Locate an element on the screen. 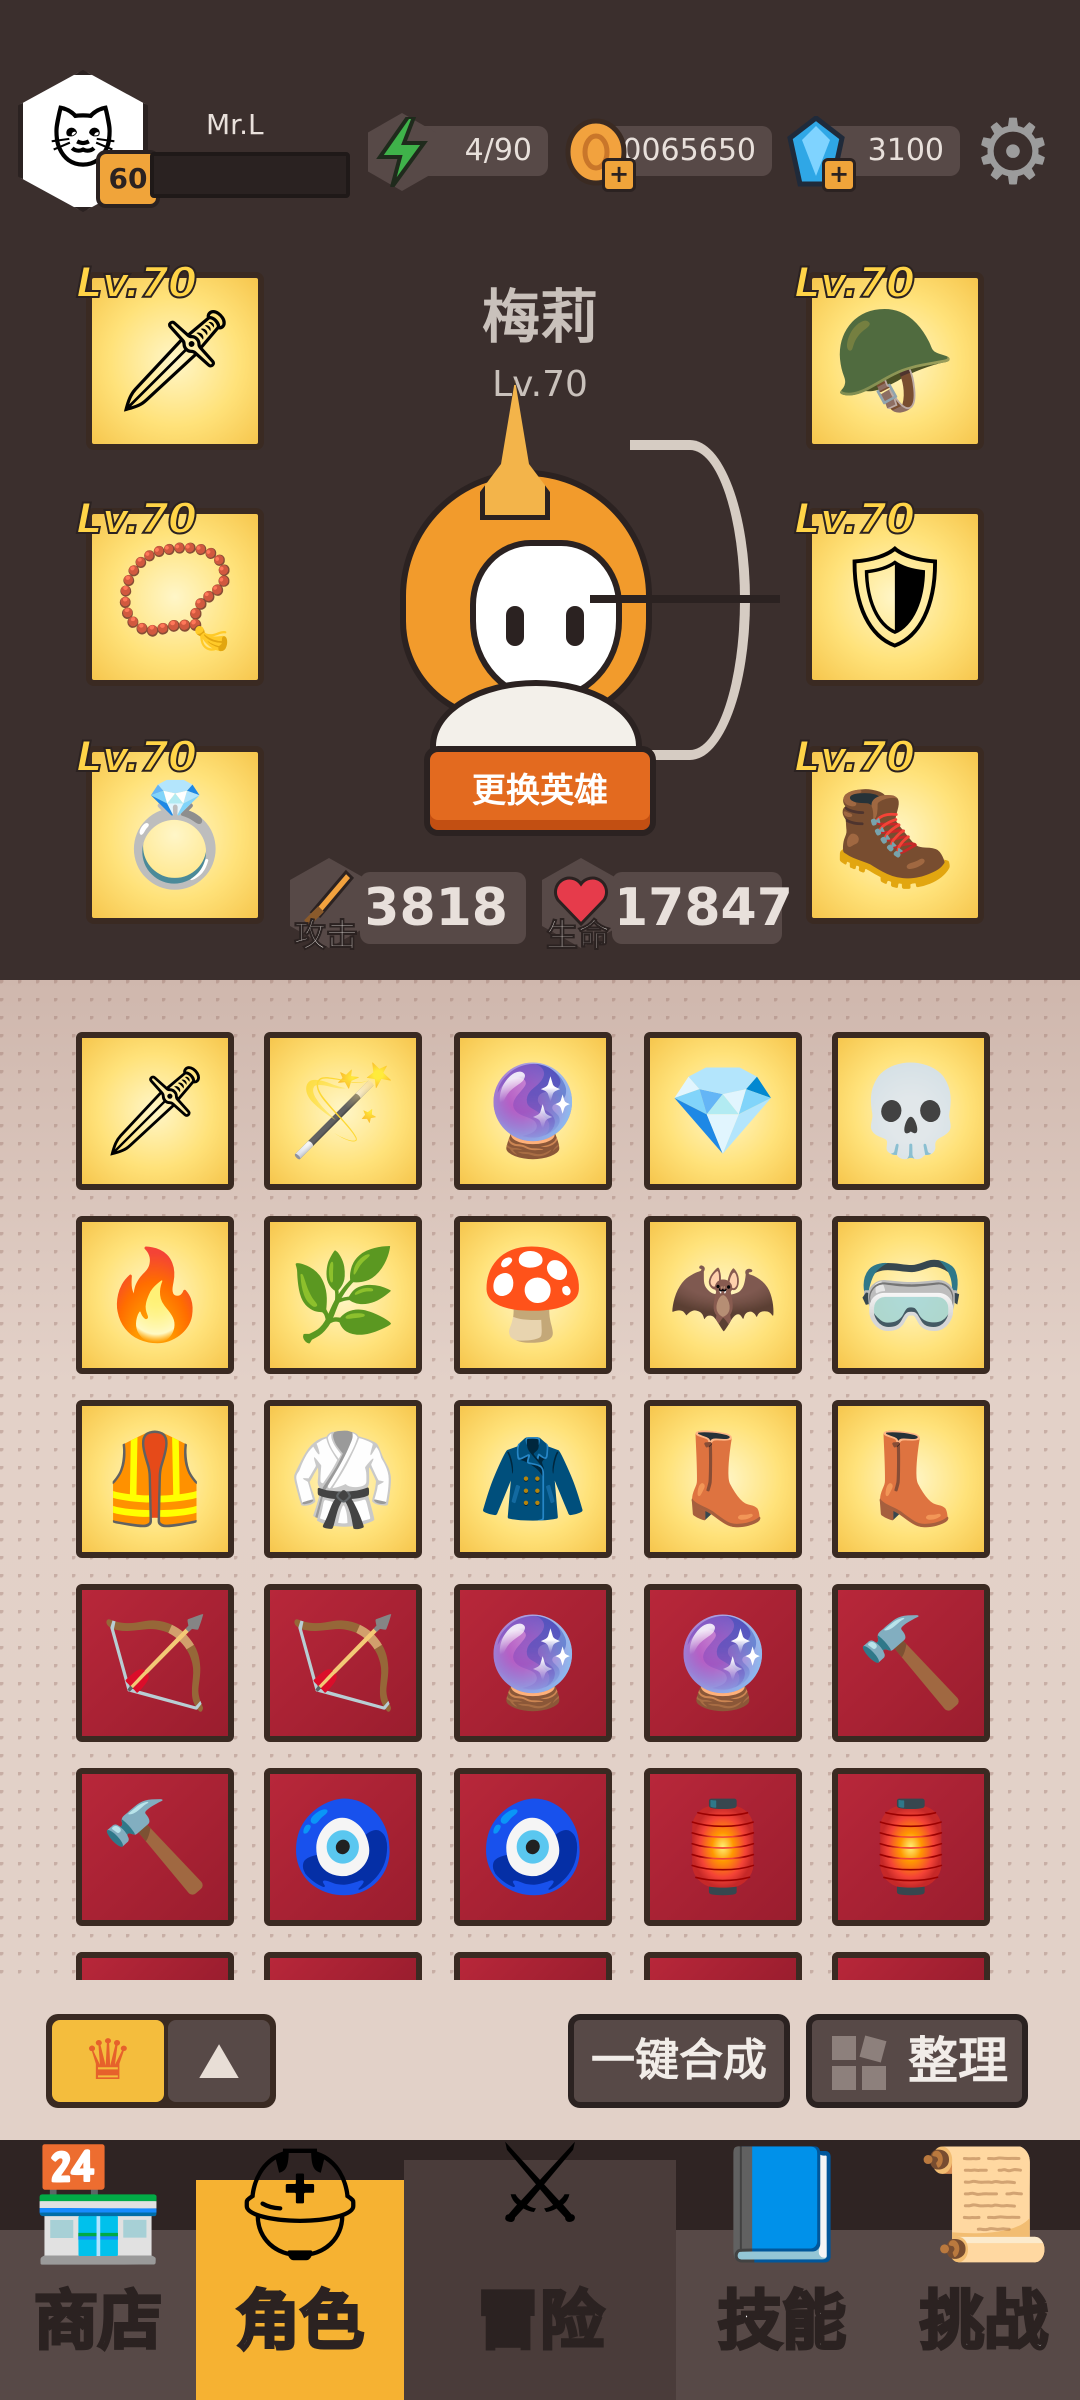 The image size is (1080, 2400). inventory-item: 🪄 is located at coordinates (343, 1111).